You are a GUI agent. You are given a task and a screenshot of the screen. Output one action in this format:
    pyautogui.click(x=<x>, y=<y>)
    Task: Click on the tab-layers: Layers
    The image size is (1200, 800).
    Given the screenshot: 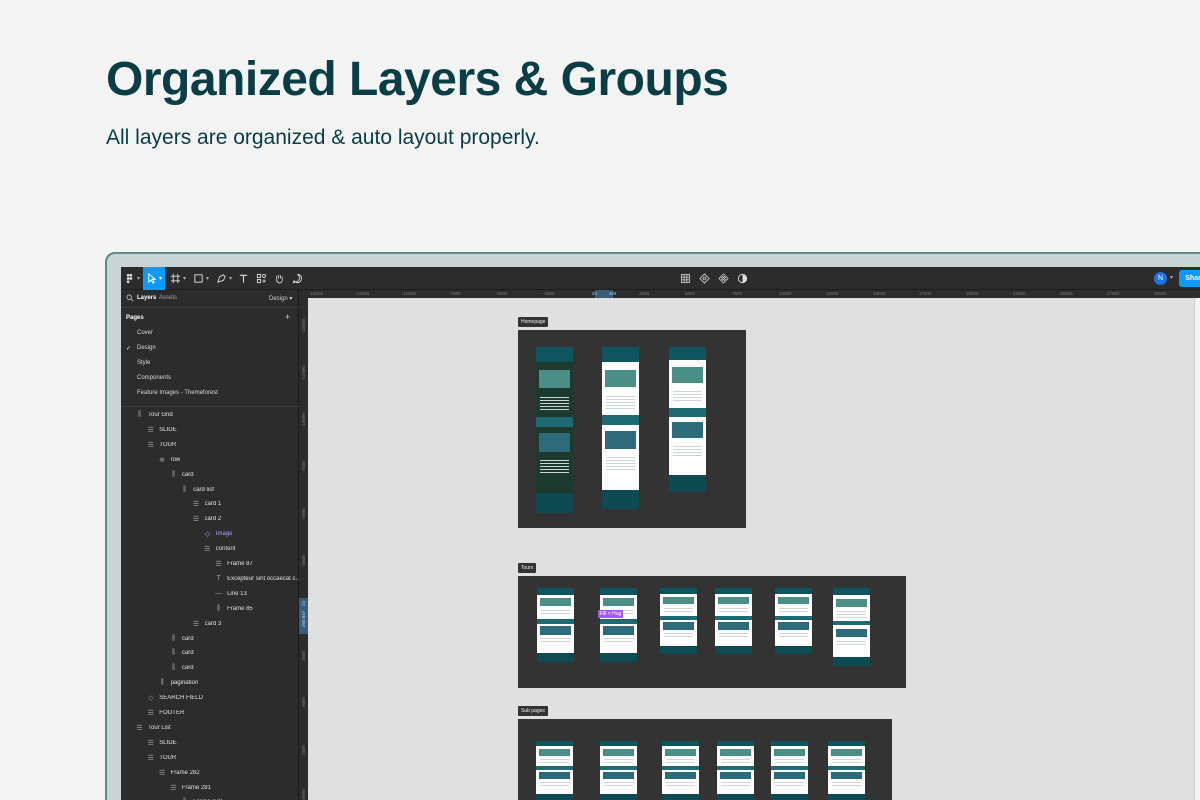 What is the action you would take?
    pyautogui.click(x=146, y=298)
    